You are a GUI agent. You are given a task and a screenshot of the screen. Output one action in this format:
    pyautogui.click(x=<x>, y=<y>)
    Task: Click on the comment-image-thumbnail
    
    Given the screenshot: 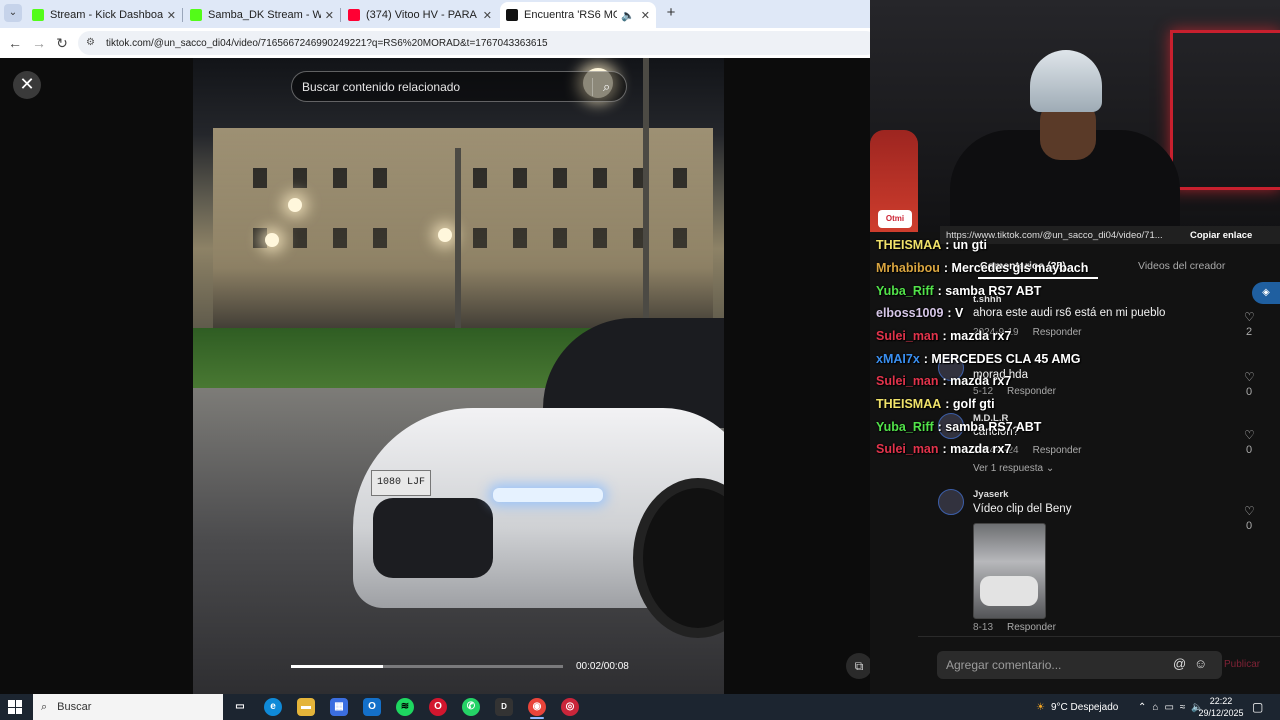 What is the action you would take?
    pyautogui.click(x=1009, y=571)
    